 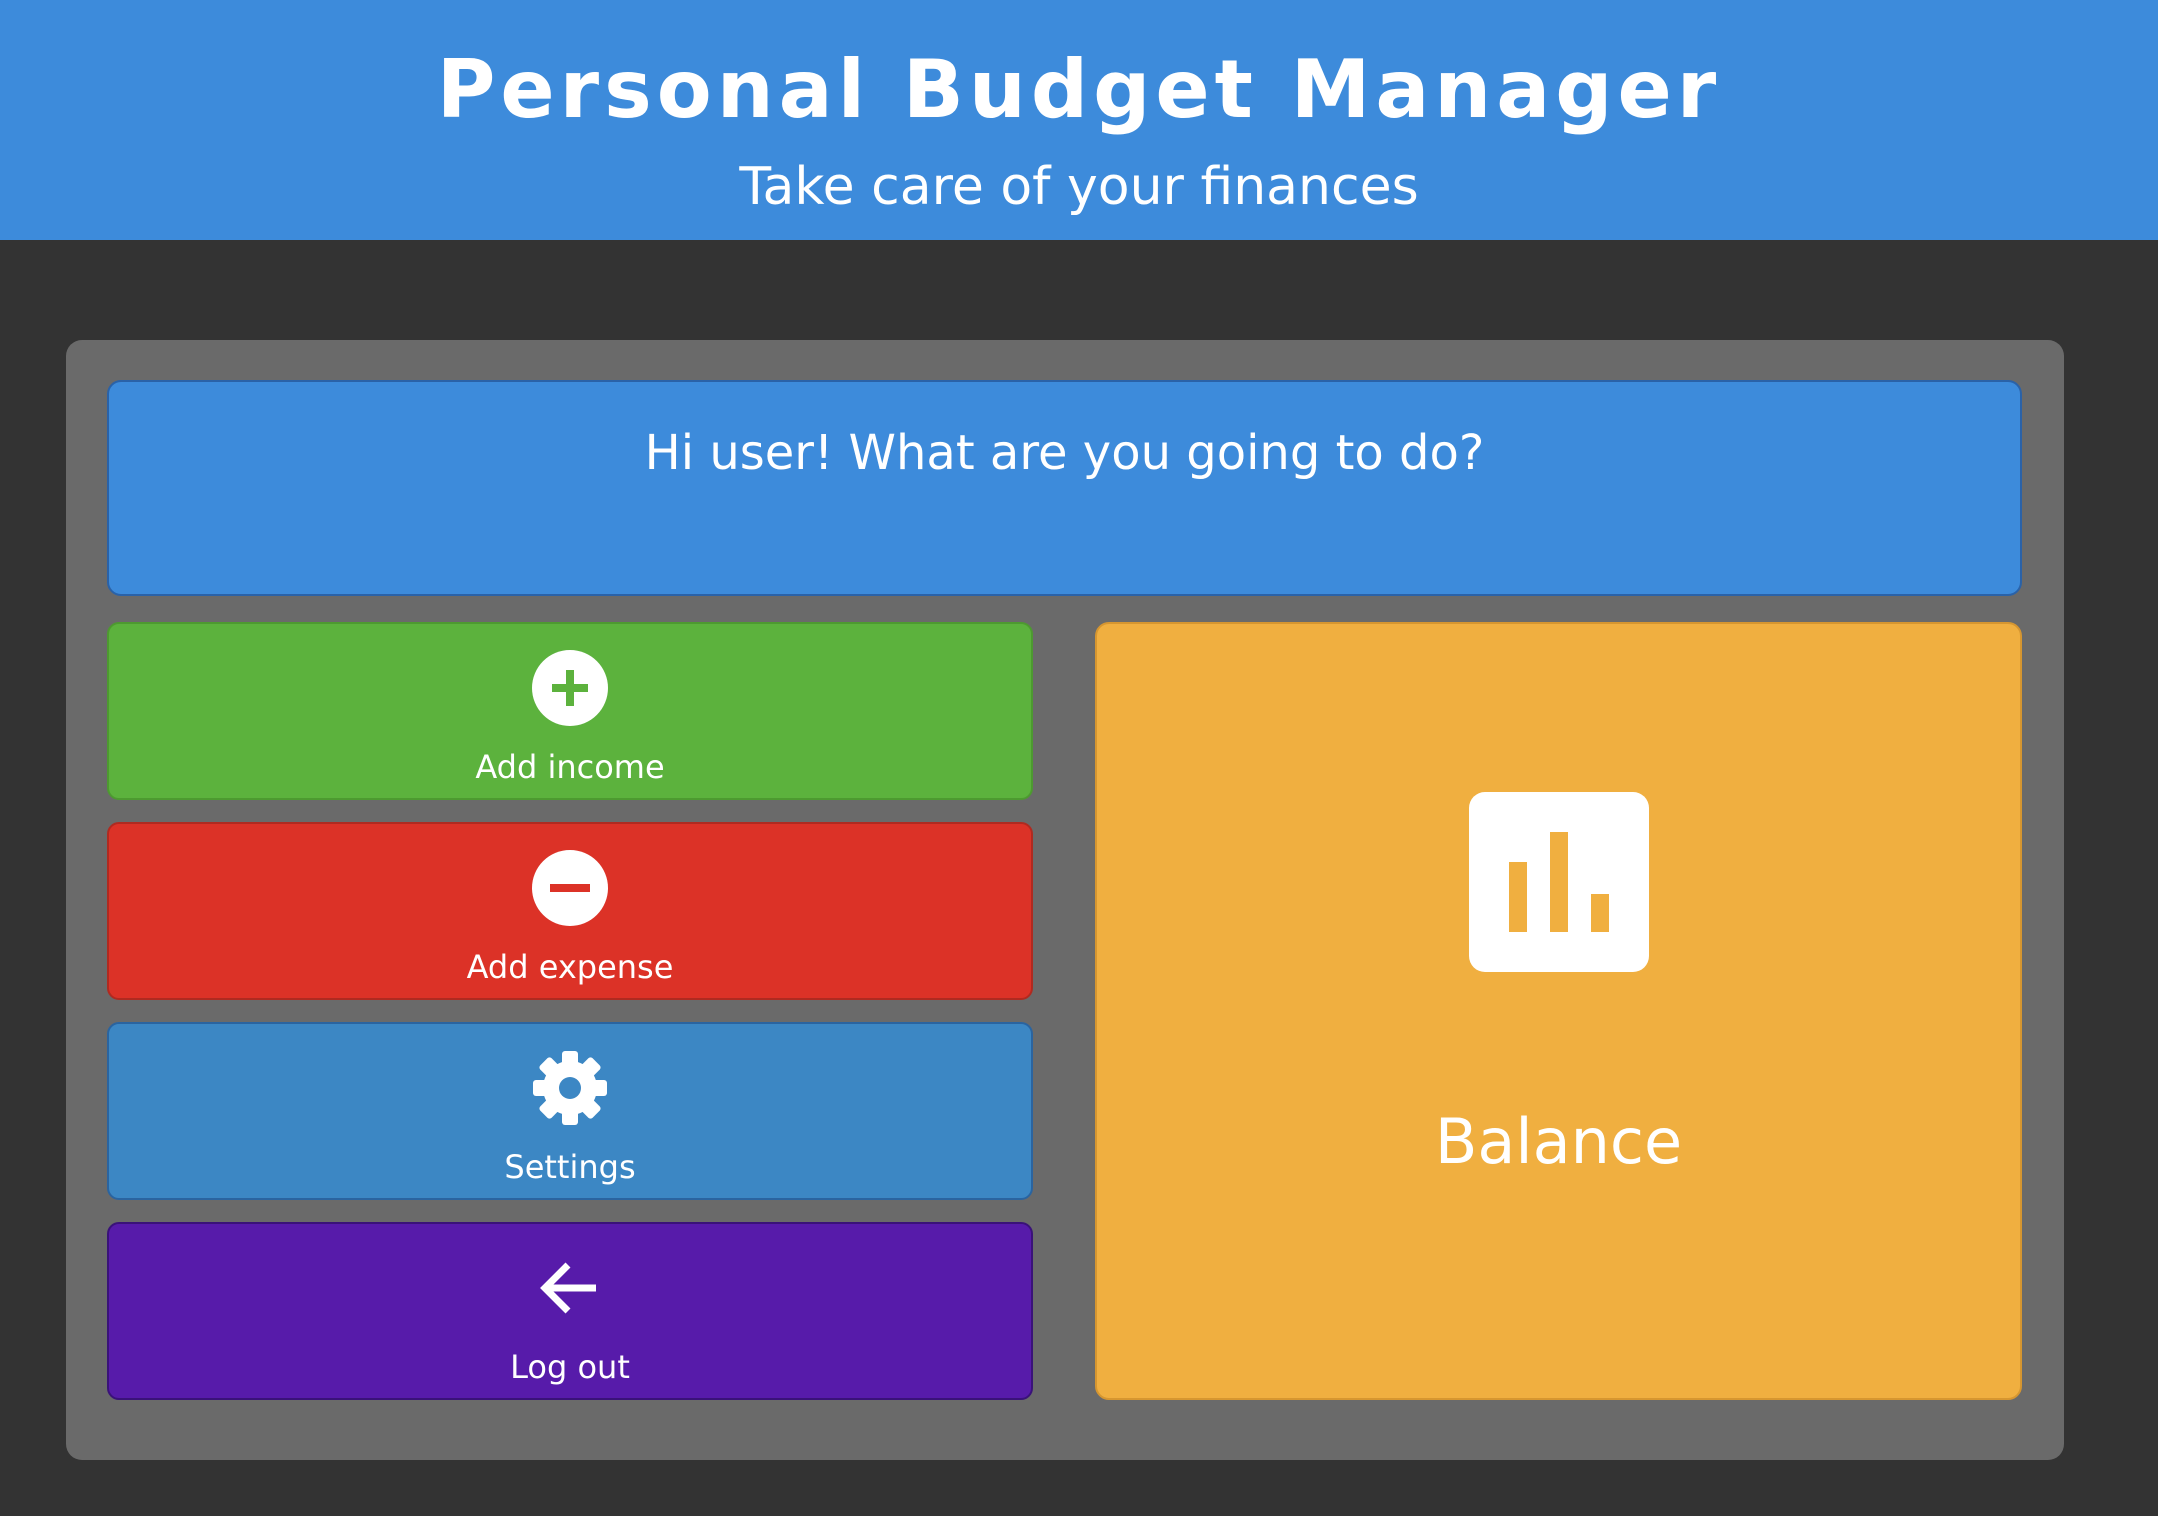 What do you see at coordinates (570, 1367) in the screenshot?
I see `log-out-label: Log out` at bounding box center [570, 1367].